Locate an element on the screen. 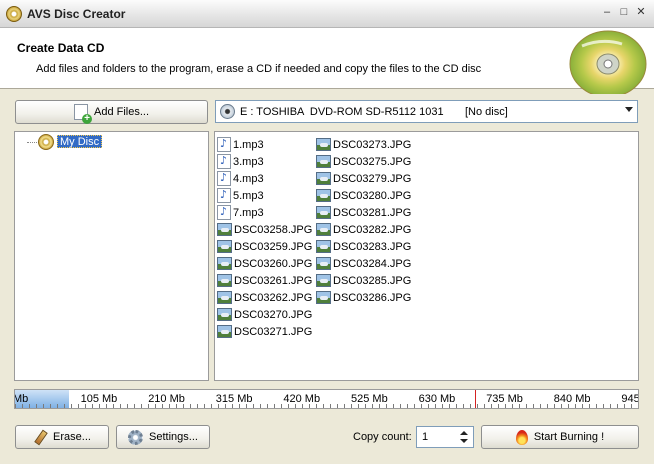 The height and width of the screenshot is (464, 654). list-item: 5.mp3 is located at coordinates (264, 195).